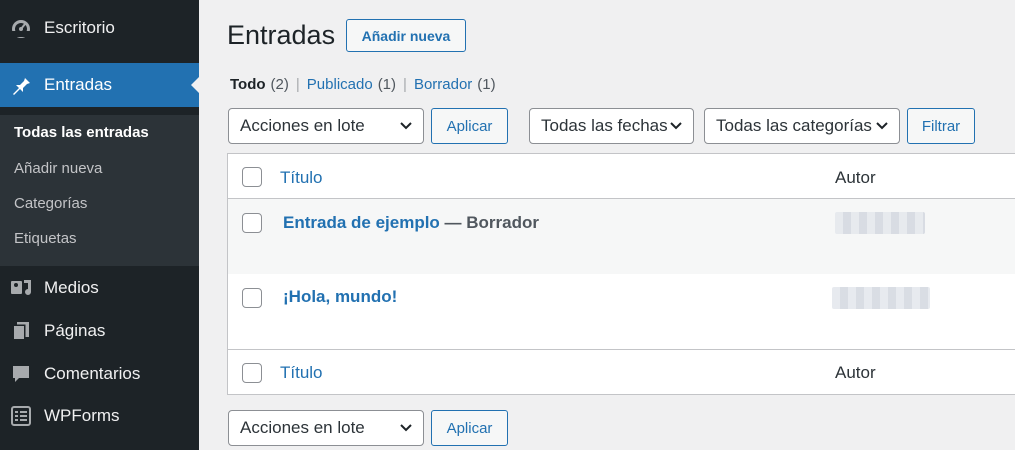  I want to click on sidebar-item-label: Páginas, so click(75, 330).